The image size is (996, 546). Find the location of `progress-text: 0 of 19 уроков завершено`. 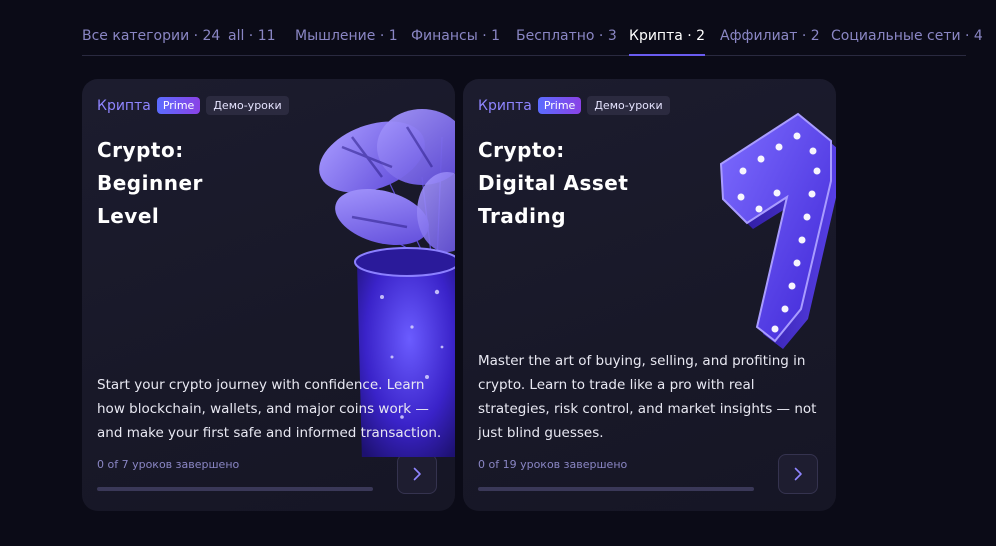

progress-text: 0 of 19 уроков завершено is located at coordinates (553, 464).